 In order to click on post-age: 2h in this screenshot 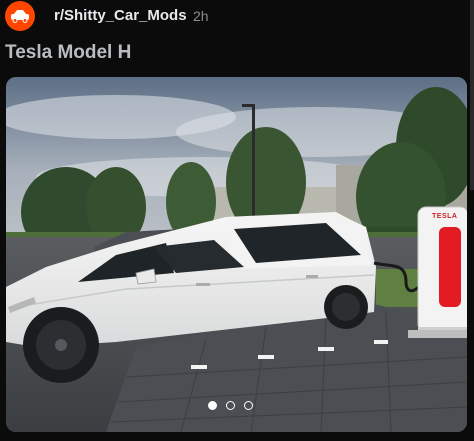, I will do `click(201, 16)`.